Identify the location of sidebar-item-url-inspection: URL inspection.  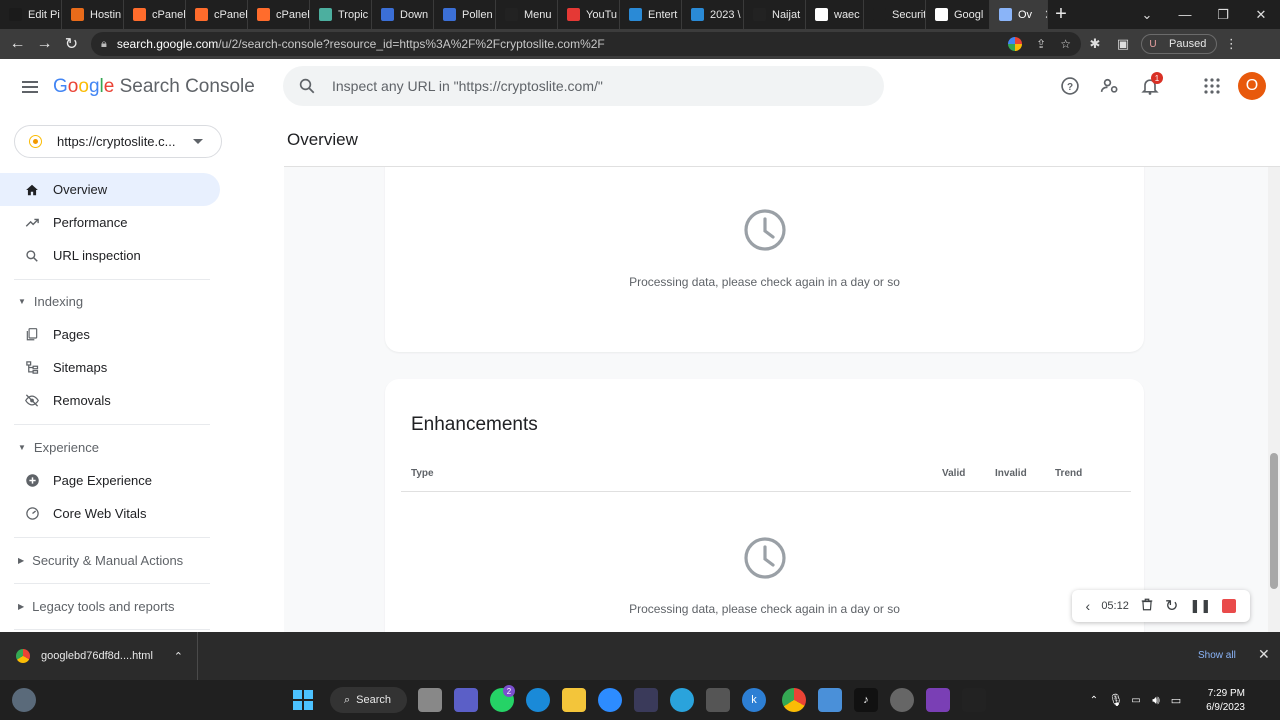
(110, 255).